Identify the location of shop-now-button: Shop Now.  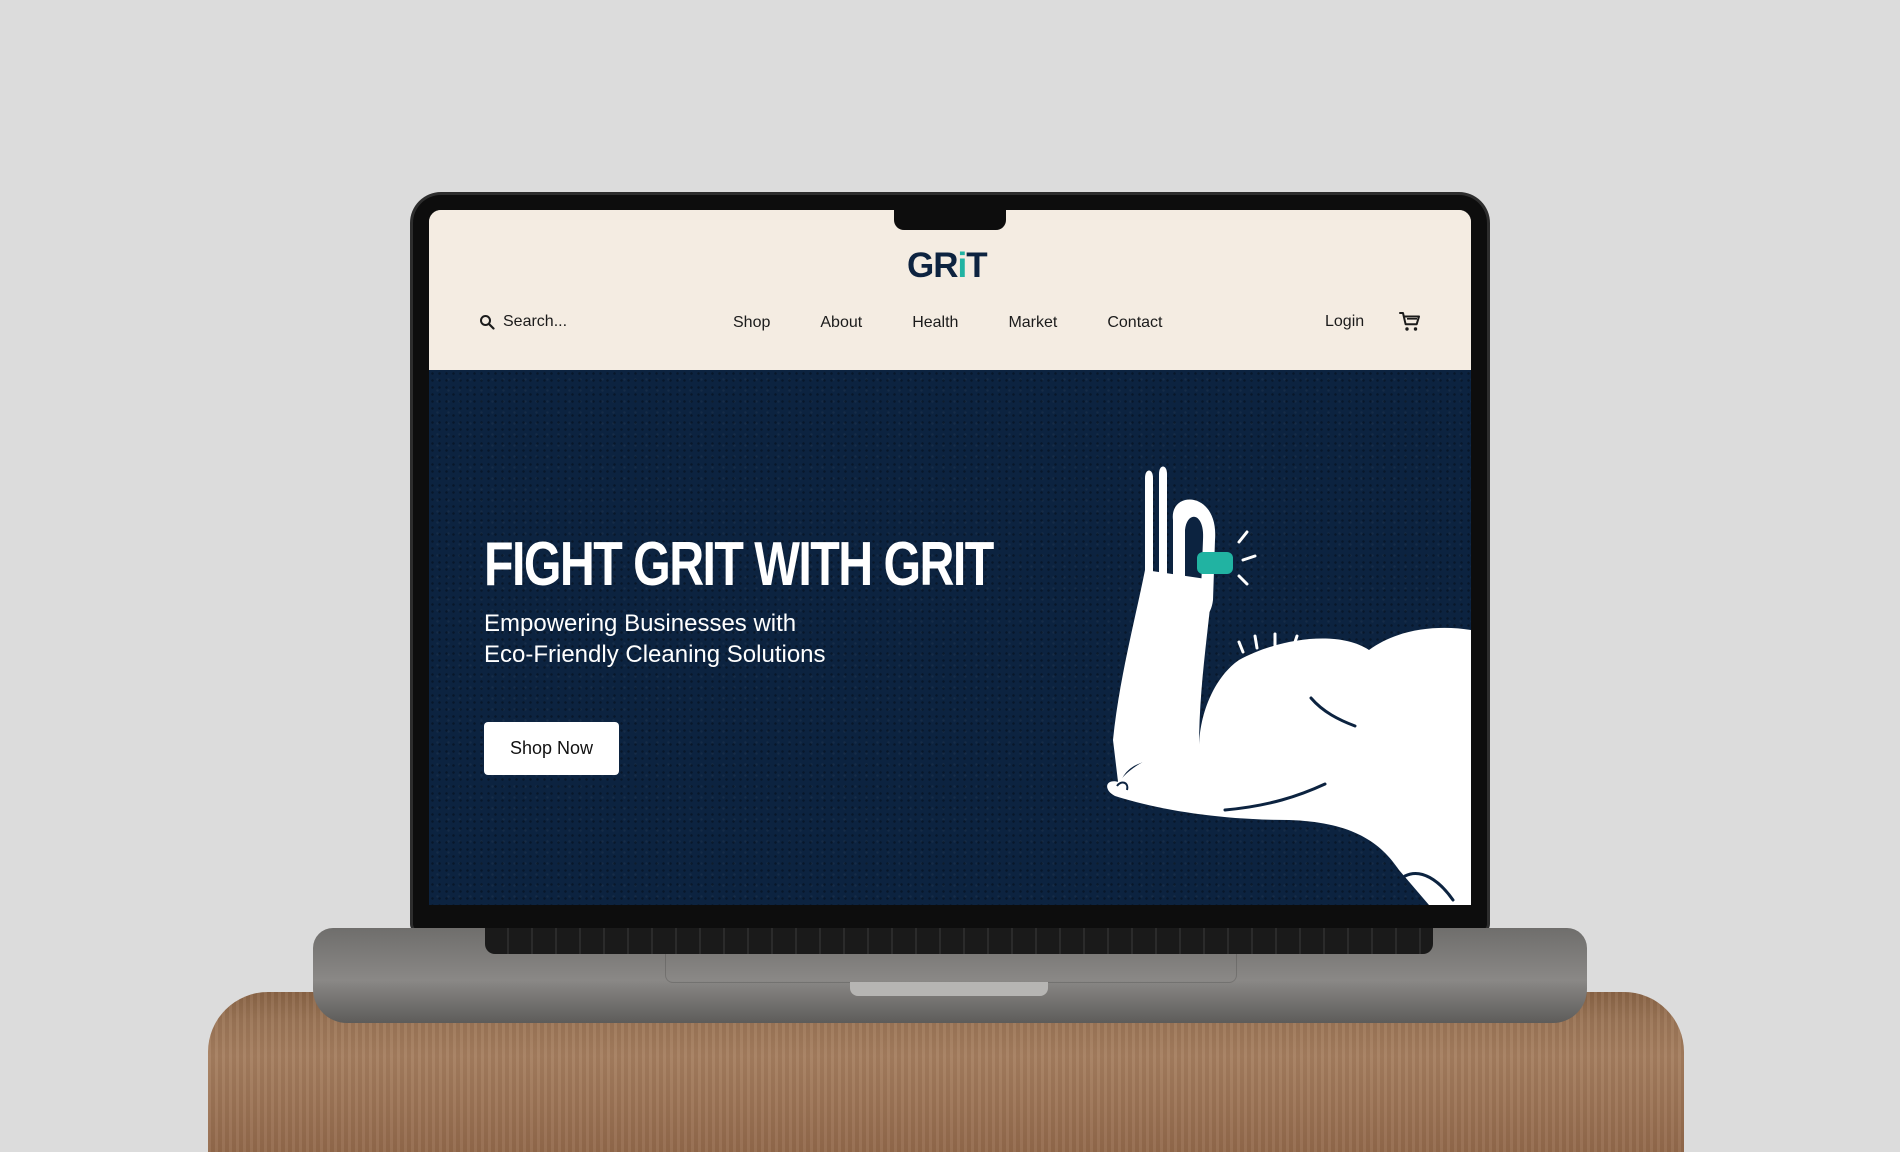
(551, 748).